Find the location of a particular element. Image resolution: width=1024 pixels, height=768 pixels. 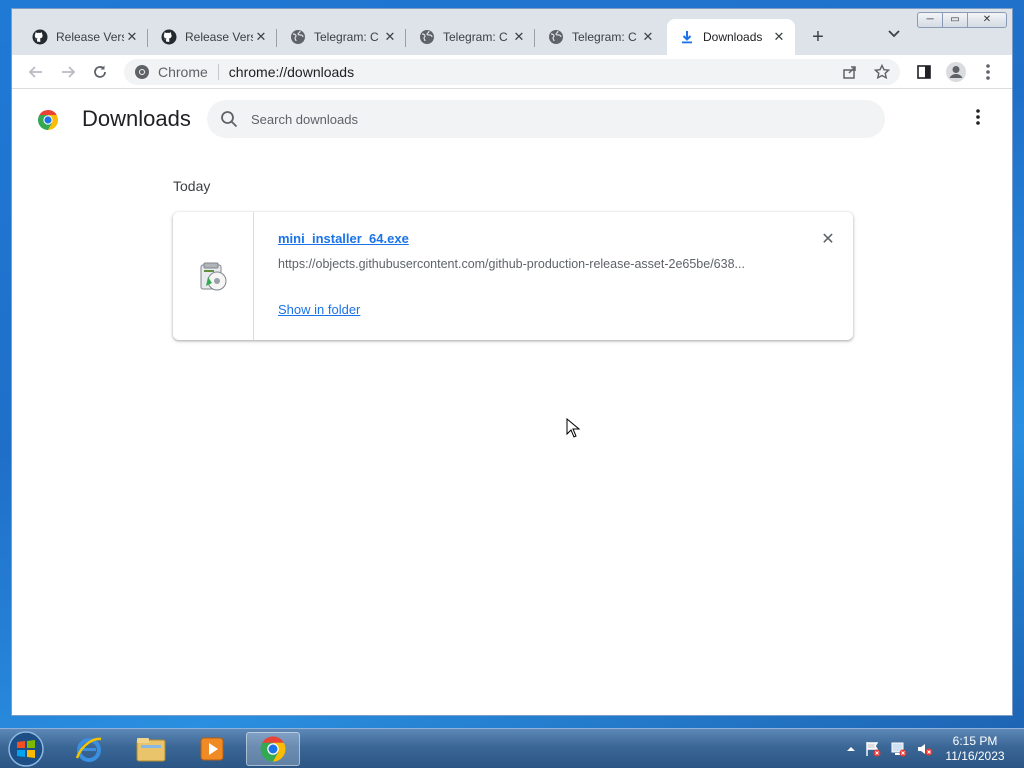

side-panel-button is located at coordinates (924, 72).